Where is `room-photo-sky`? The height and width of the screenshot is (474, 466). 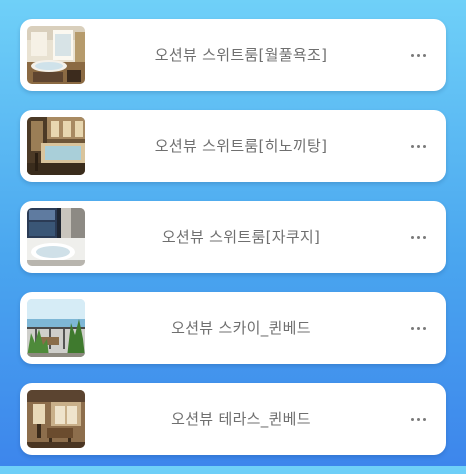
room-photo-sky is located at coordinates (56, 328).